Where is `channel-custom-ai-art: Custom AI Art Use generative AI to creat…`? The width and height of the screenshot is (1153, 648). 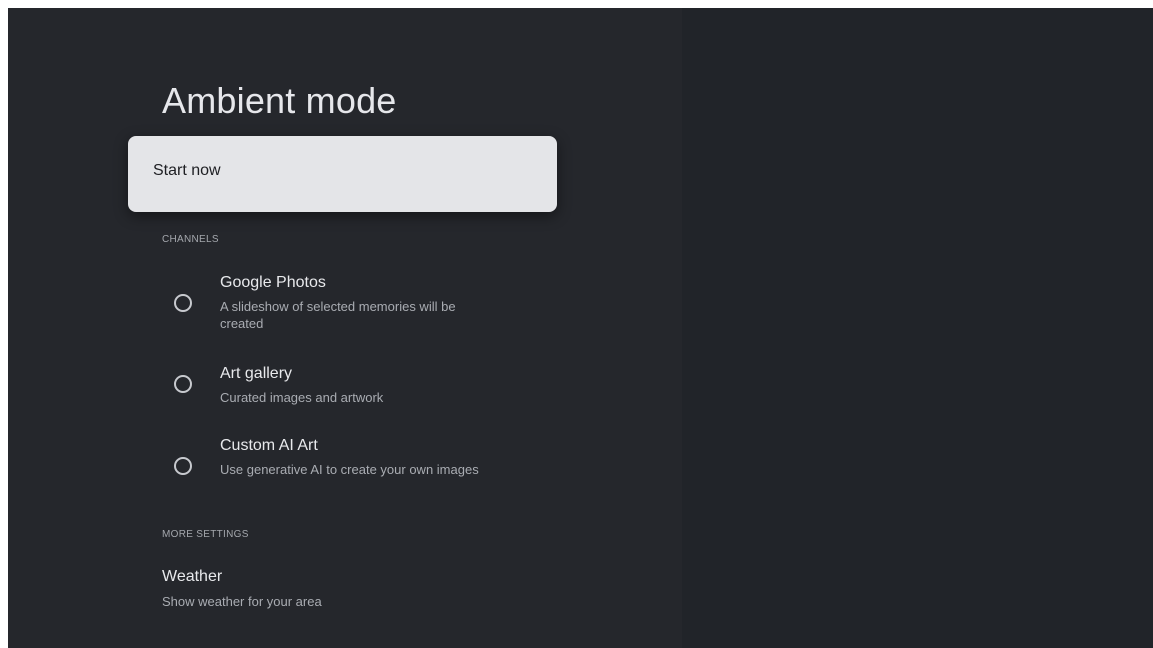
channel-custom-ai-art: Custom AI Art Use generative AI to creat… is located at coordinates (328, 469).